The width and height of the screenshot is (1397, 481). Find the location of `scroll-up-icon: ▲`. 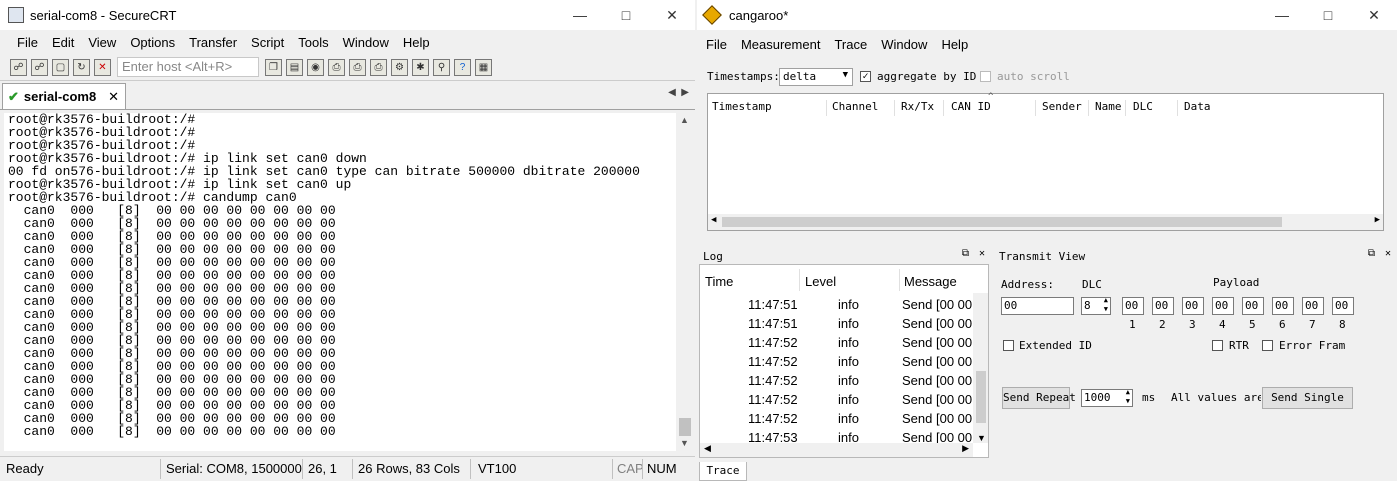

scroll-up-icon: ▲ is located at coordinates (684, 120).